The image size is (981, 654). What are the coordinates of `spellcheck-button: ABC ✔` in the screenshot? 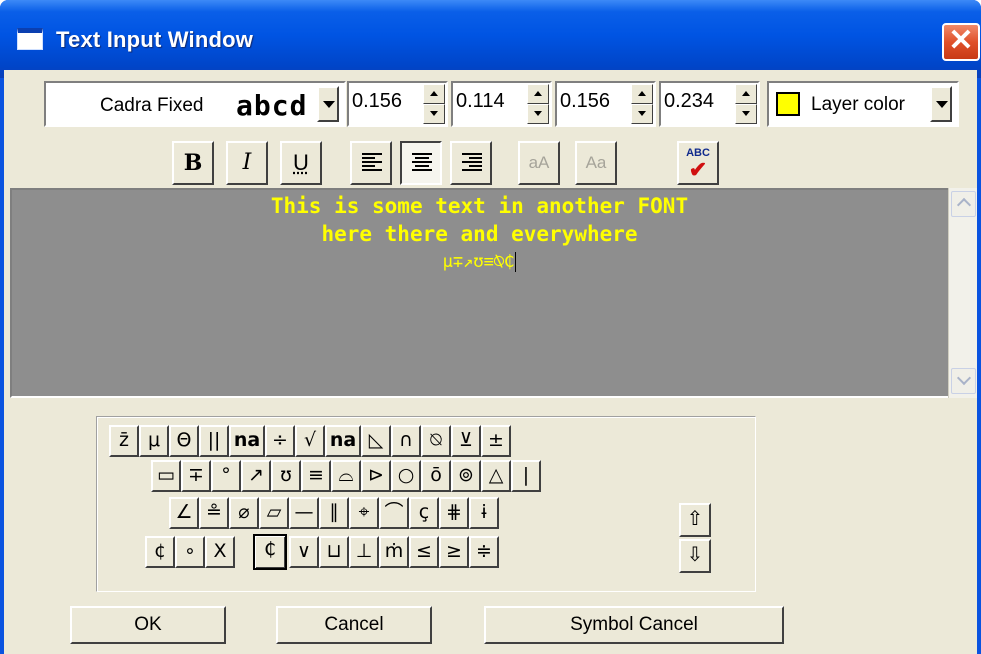 It's located at (698, 163).